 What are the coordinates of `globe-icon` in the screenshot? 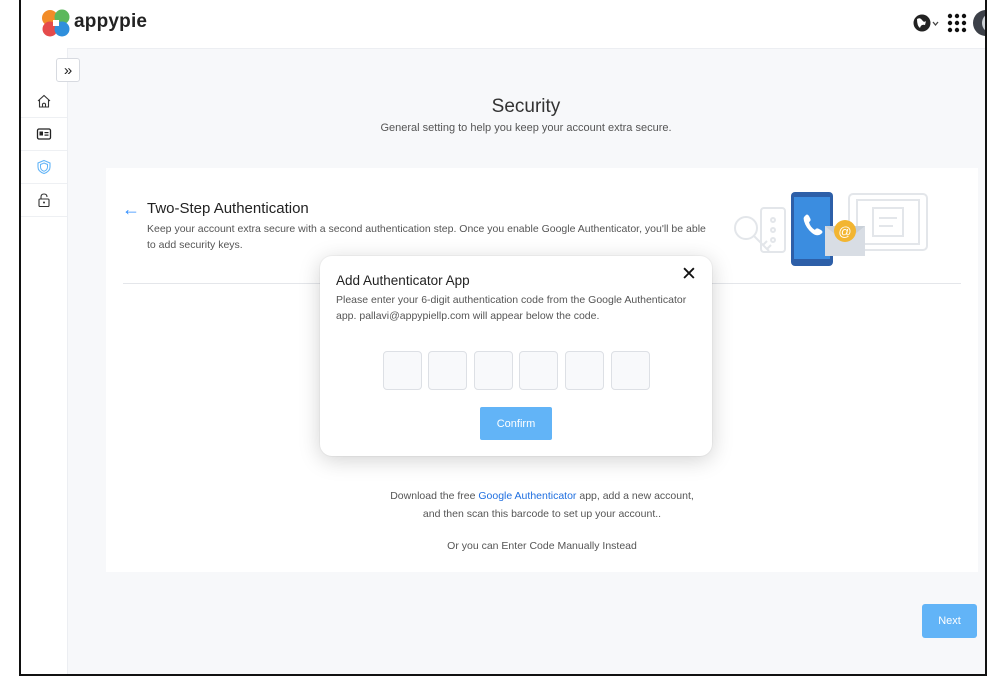 It's located at (927, 23).